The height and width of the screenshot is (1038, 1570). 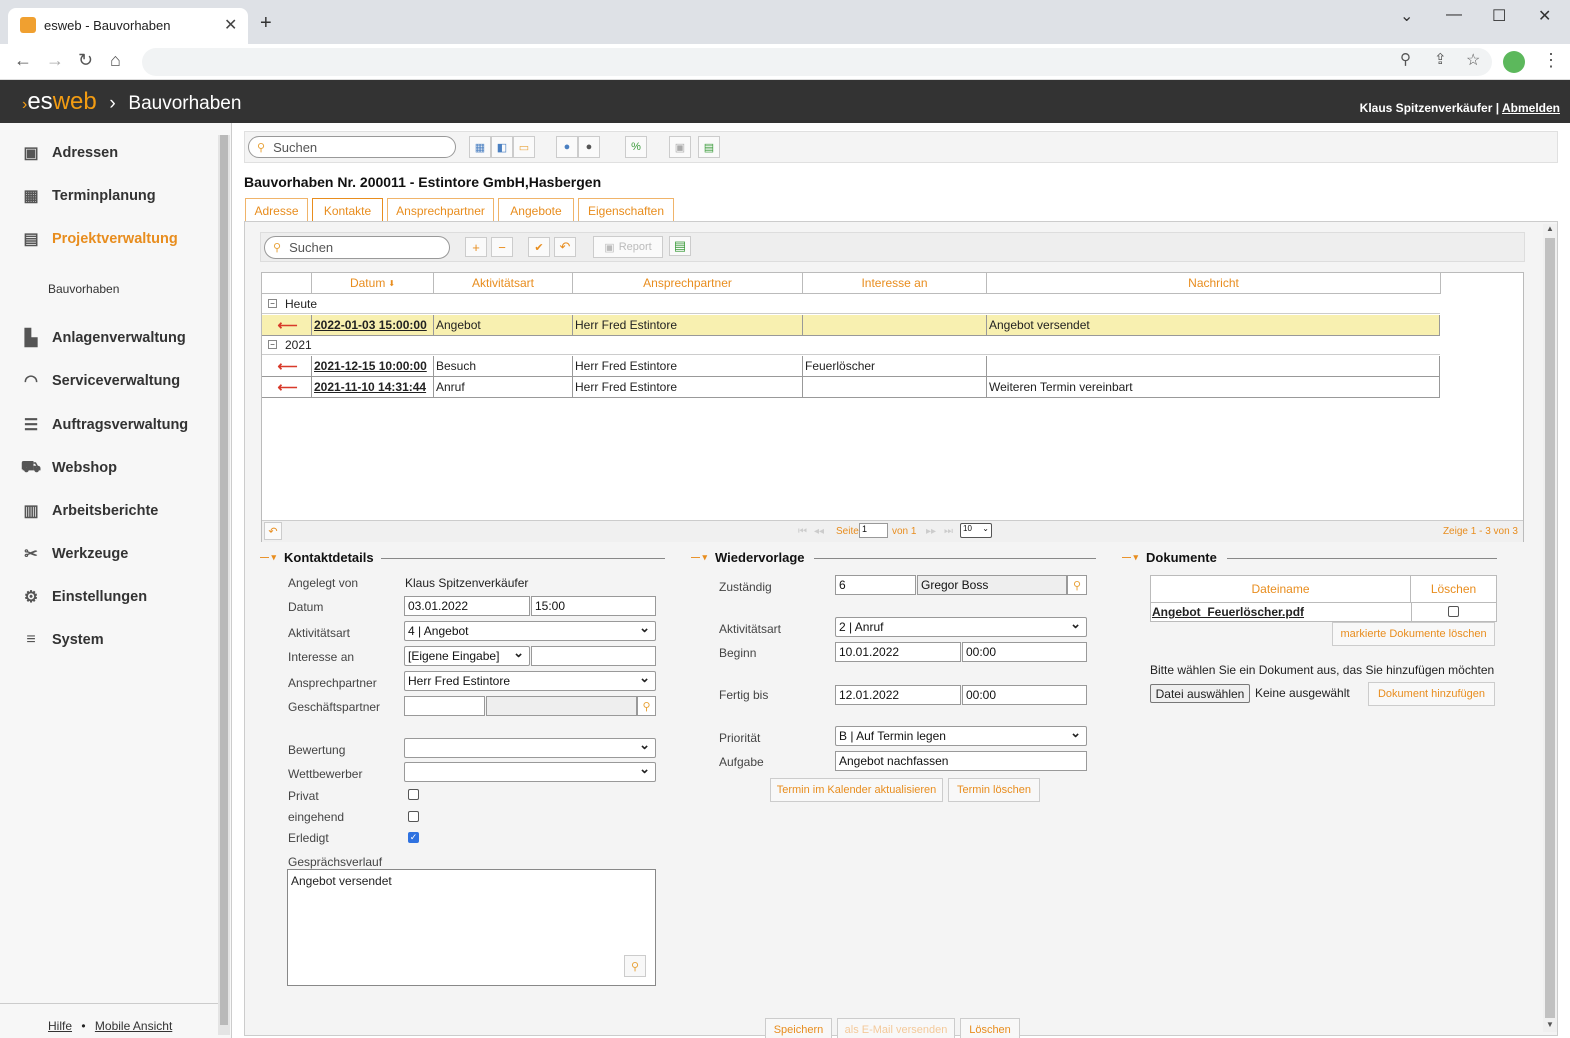 I want to click on zustaendig-search-icon: ⚲, so click(x=1077, y=585).